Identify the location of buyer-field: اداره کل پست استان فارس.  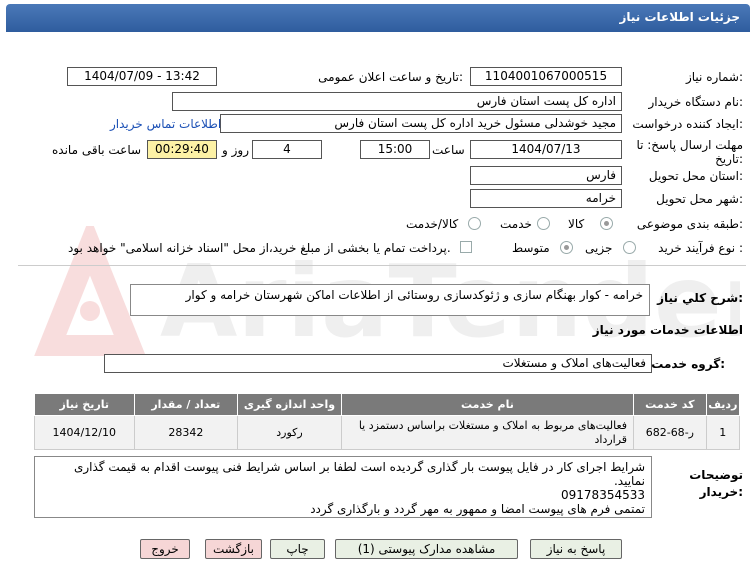
(397, 101).